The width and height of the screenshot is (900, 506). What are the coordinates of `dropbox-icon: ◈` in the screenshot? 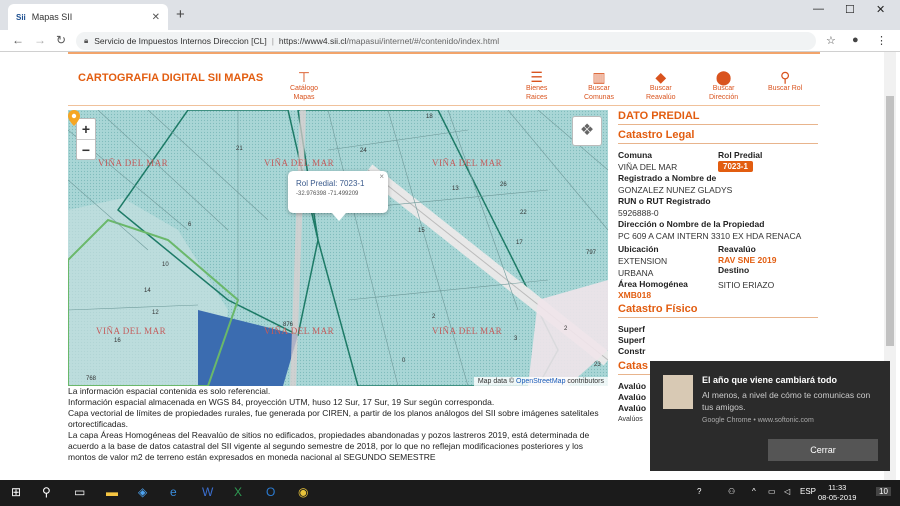 It's located at (142, 492).